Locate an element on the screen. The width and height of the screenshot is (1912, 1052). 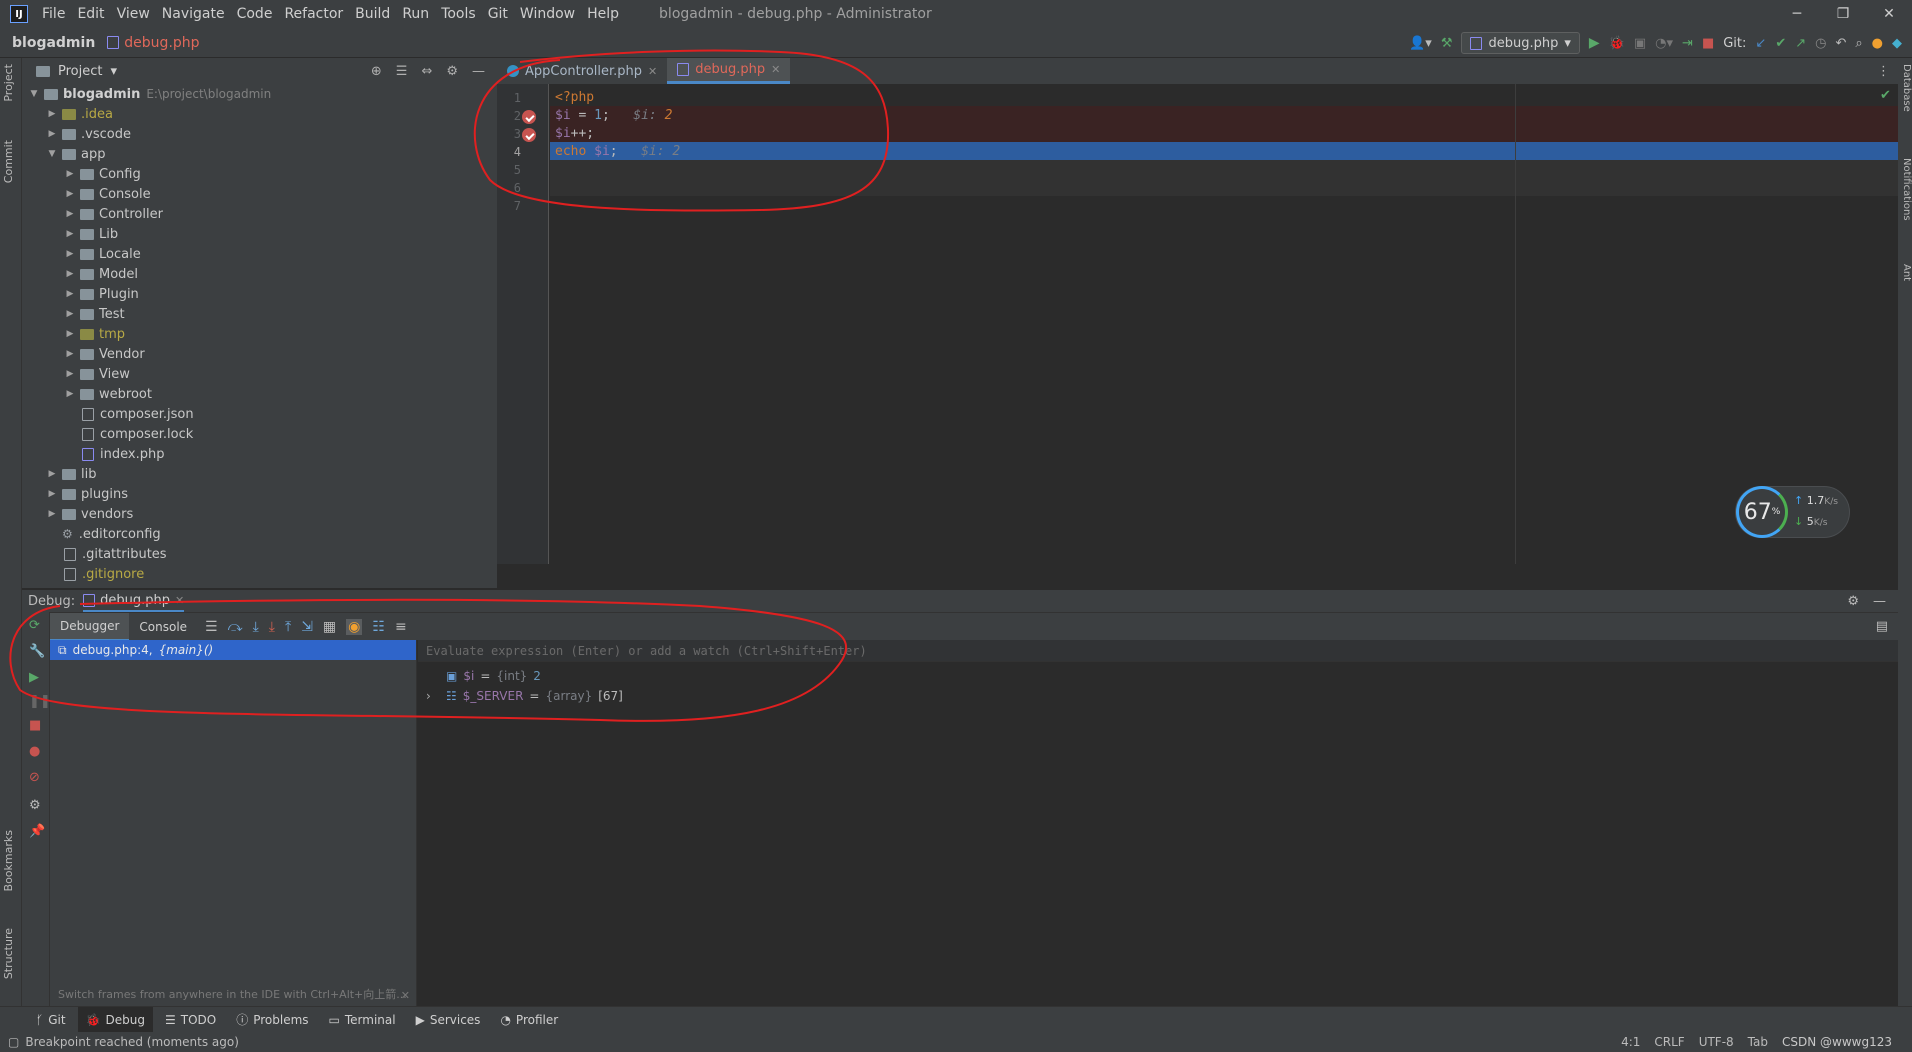
show-menu-icon: ☰ is located at coordinates (211, 627).